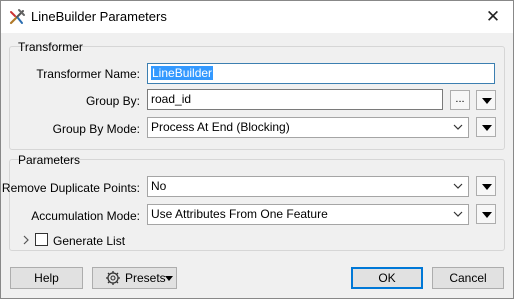 The width and height of the screenshot is (514, 299). I want to click on transformer-name-input: LineBuilder, so click(321, 73).